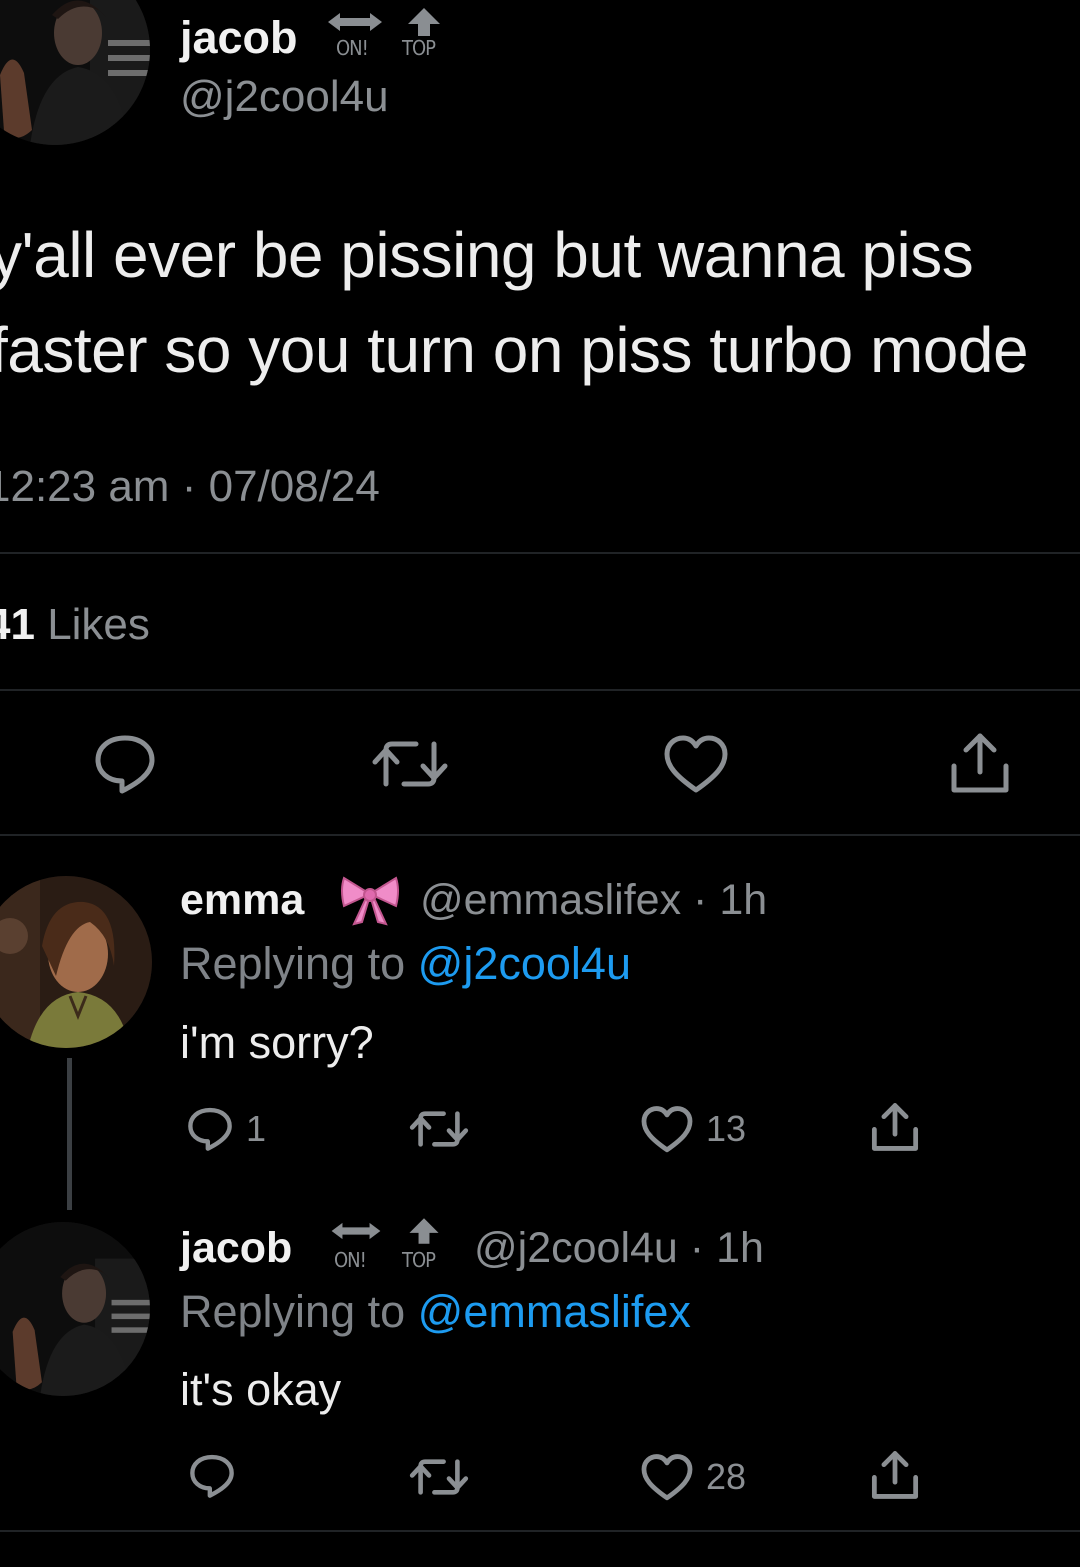 This screenshot has height=1567, width=1080. What do you see at coordinates (524, 963) in the screenshot?
I see `replying-mention: @j2cool4u` at bounding box center [524, 963].